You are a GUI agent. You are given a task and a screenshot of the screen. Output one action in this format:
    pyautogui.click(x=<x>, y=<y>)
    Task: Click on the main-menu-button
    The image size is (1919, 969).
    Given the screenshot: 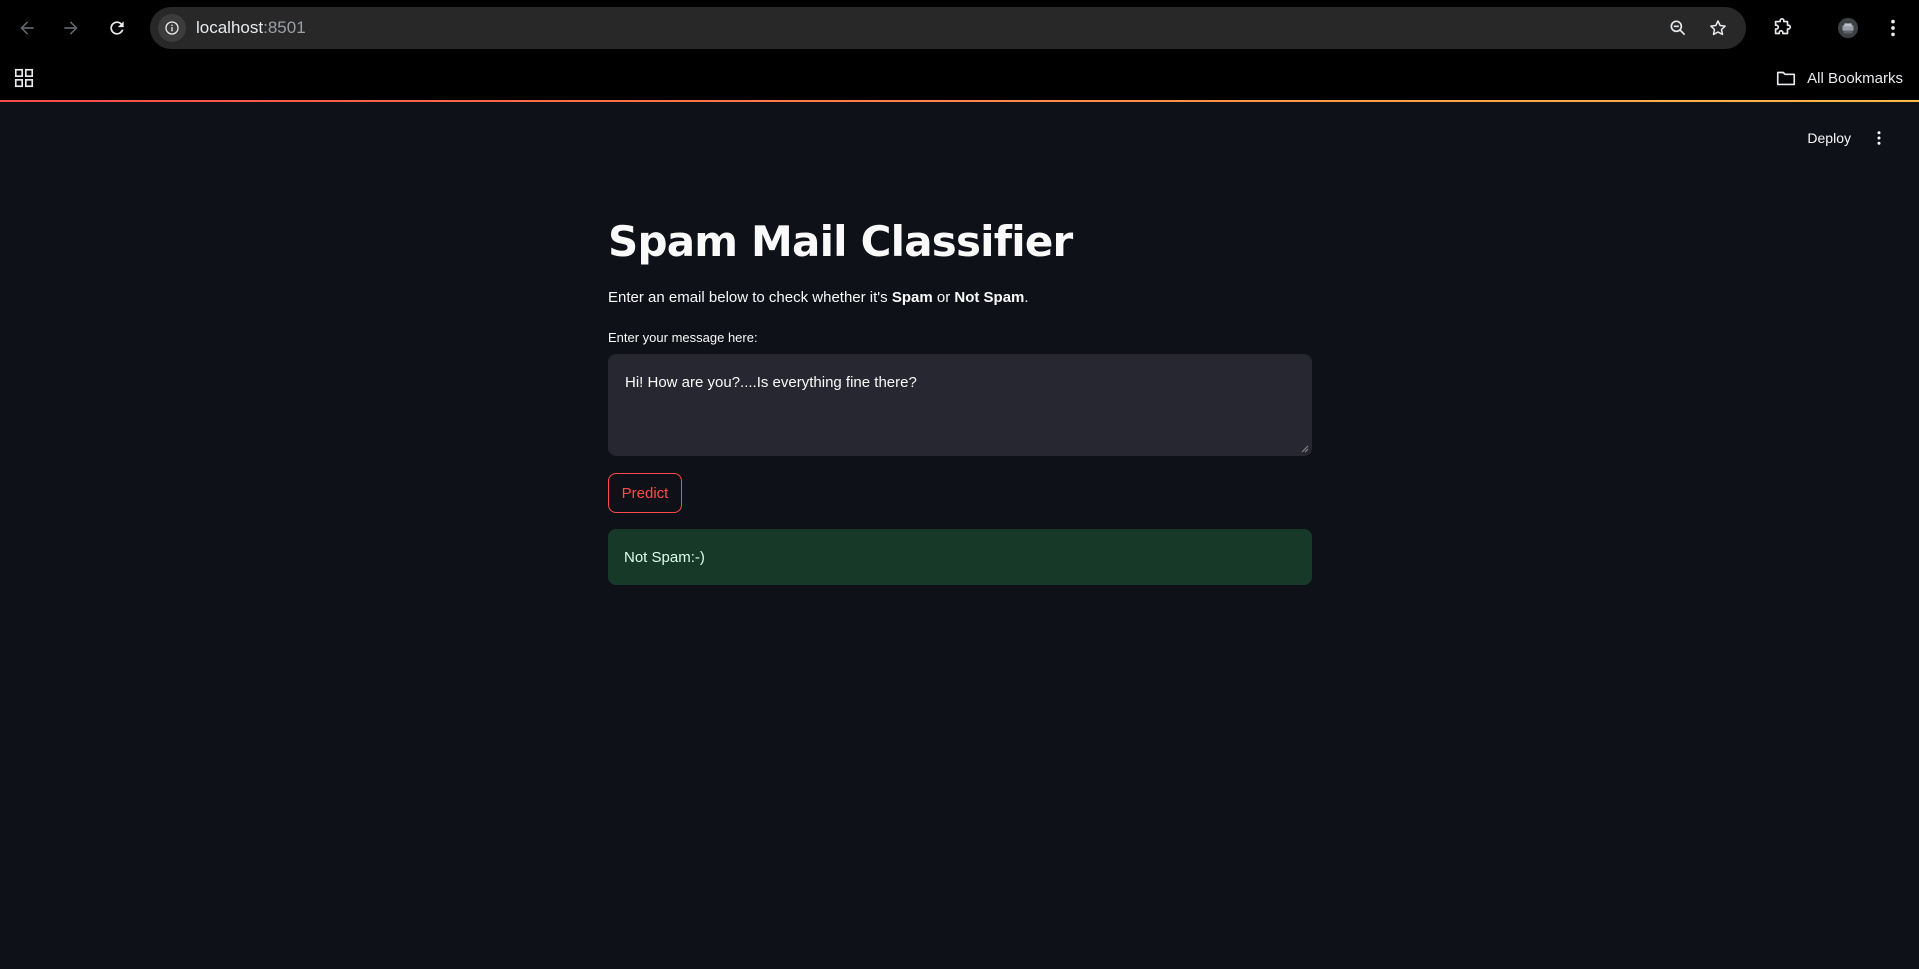 What is the action you would take?
    pyautogui.click(x=1879, y=138)
    